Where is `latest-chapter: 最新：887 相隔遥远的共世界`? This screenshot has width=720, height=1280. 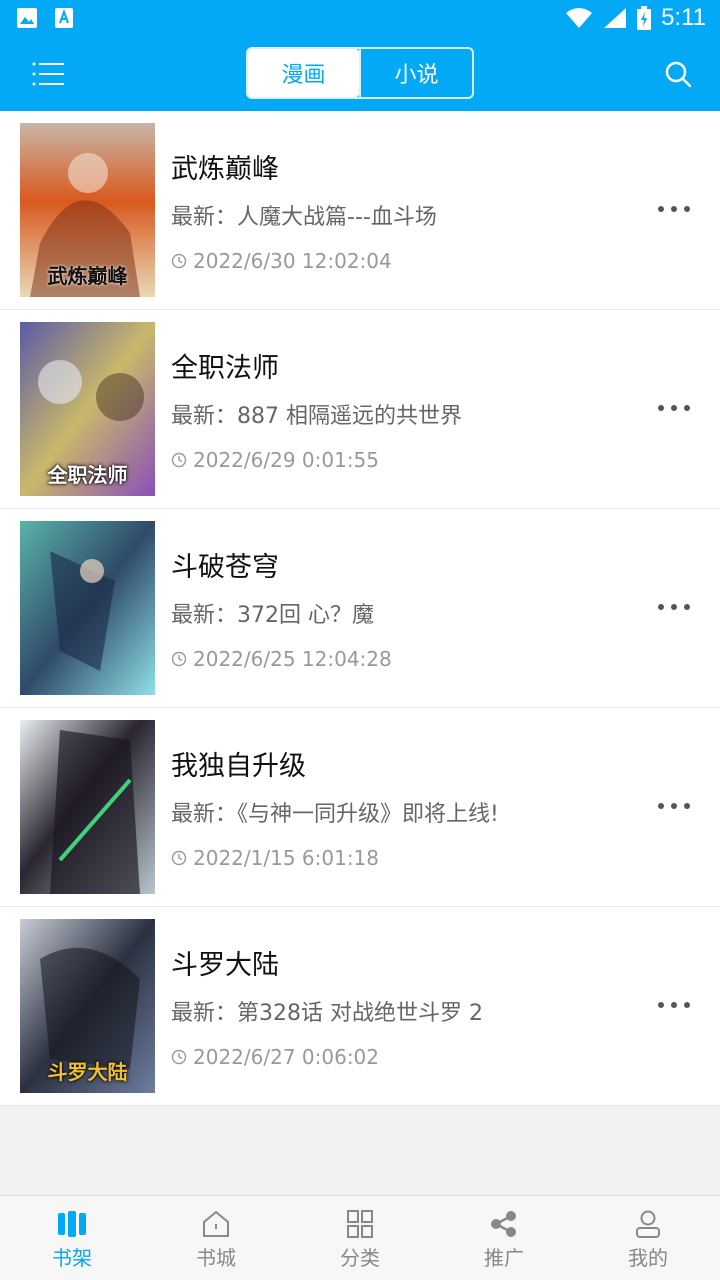 latest-chapter: 最新：887 相隔遥远的共世界 is located at coordinates (316, 416).